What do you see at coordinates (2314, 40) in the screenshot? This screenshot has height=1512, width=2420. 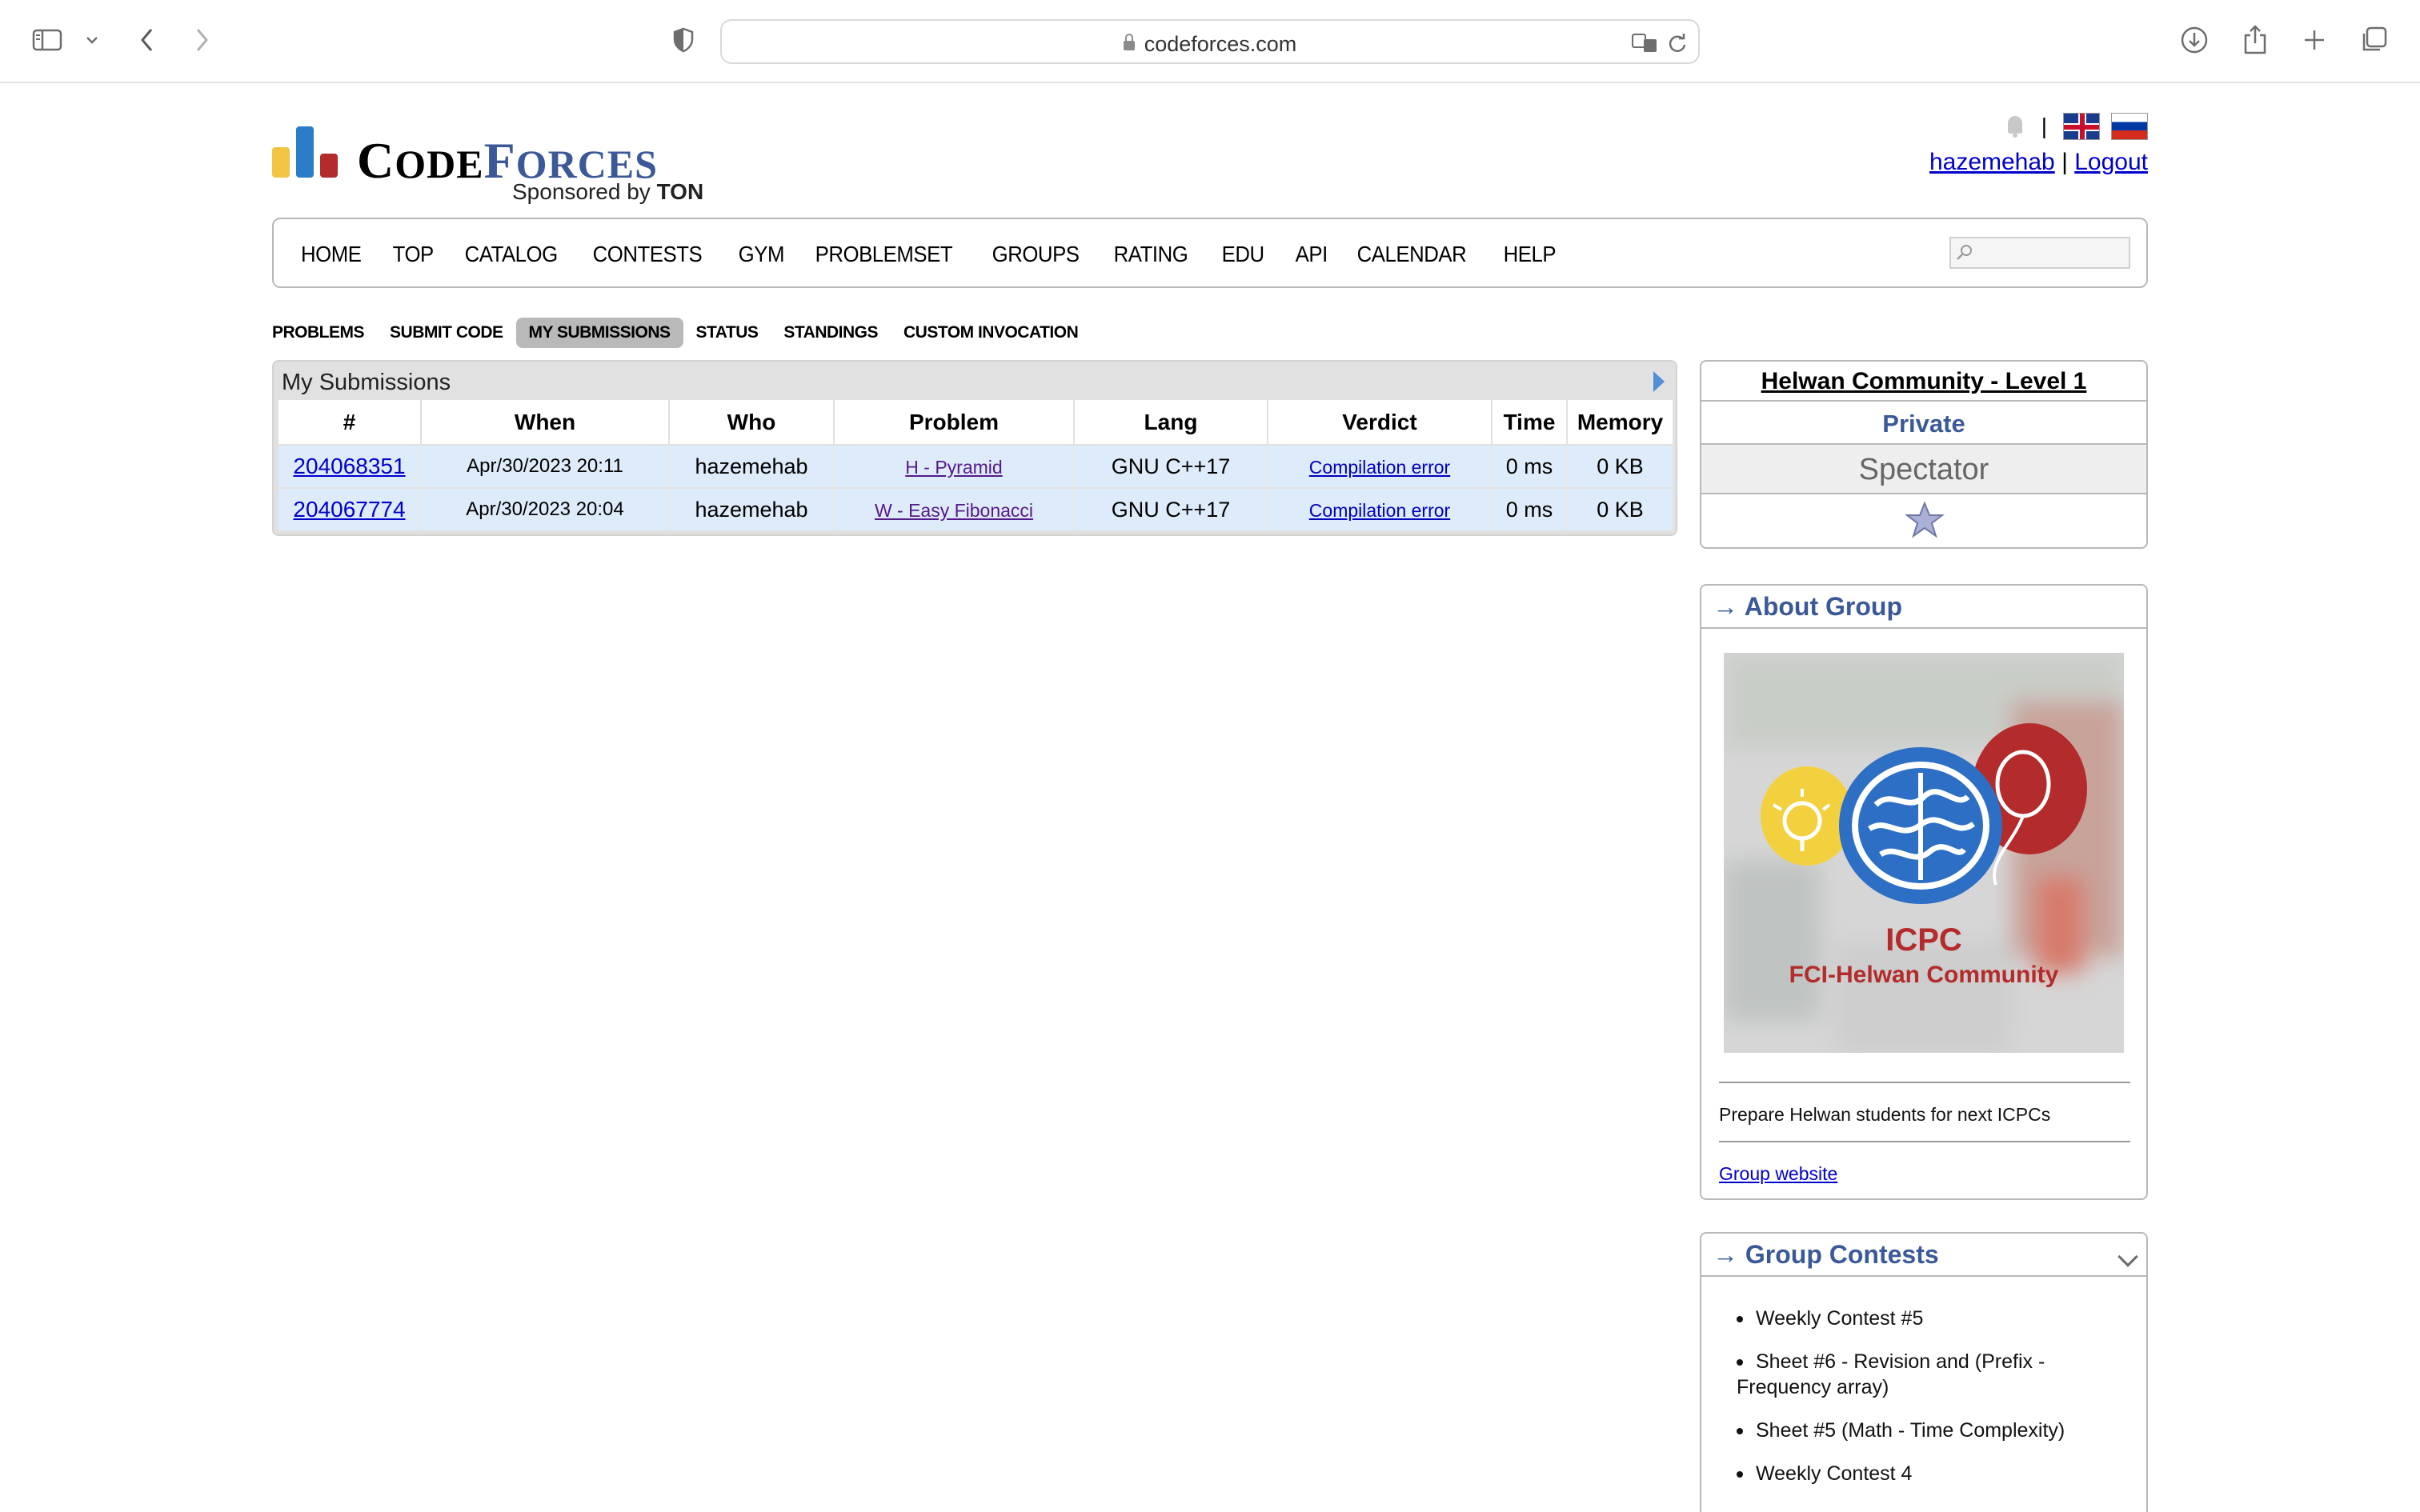 I see `new-tab-icon` at bounding box center [2314, 40].